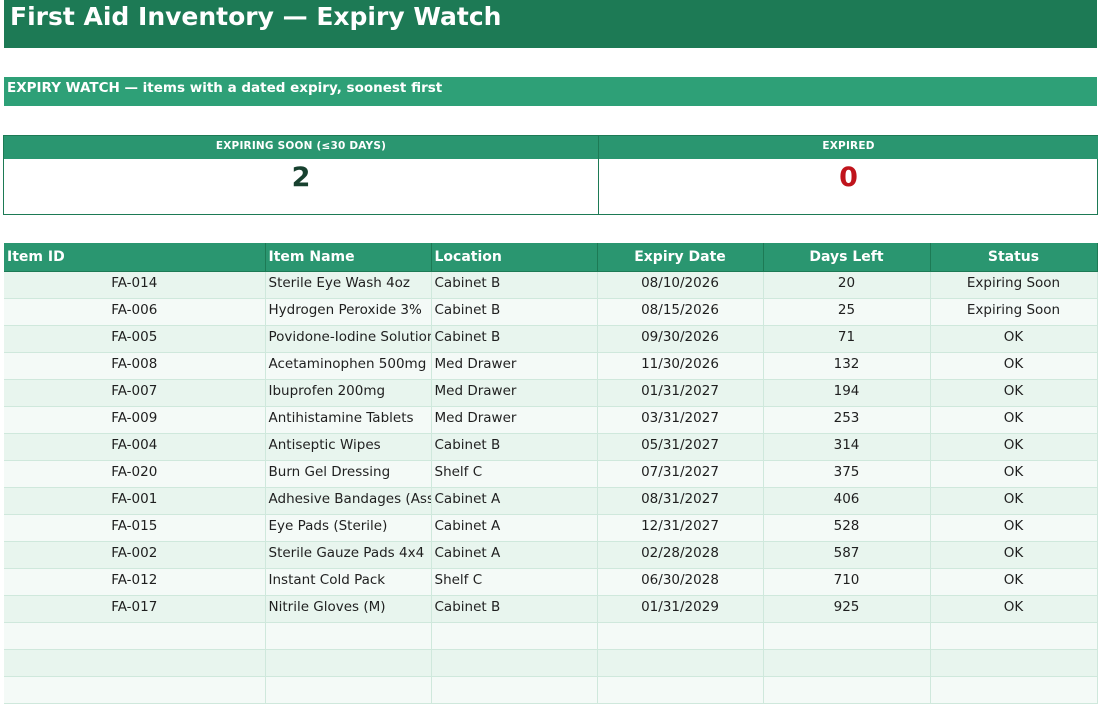  What do you see at coordinates (1014, 257) in the screenshot?
I see `column-header-status: Status` at bounding box center [1014, 257].